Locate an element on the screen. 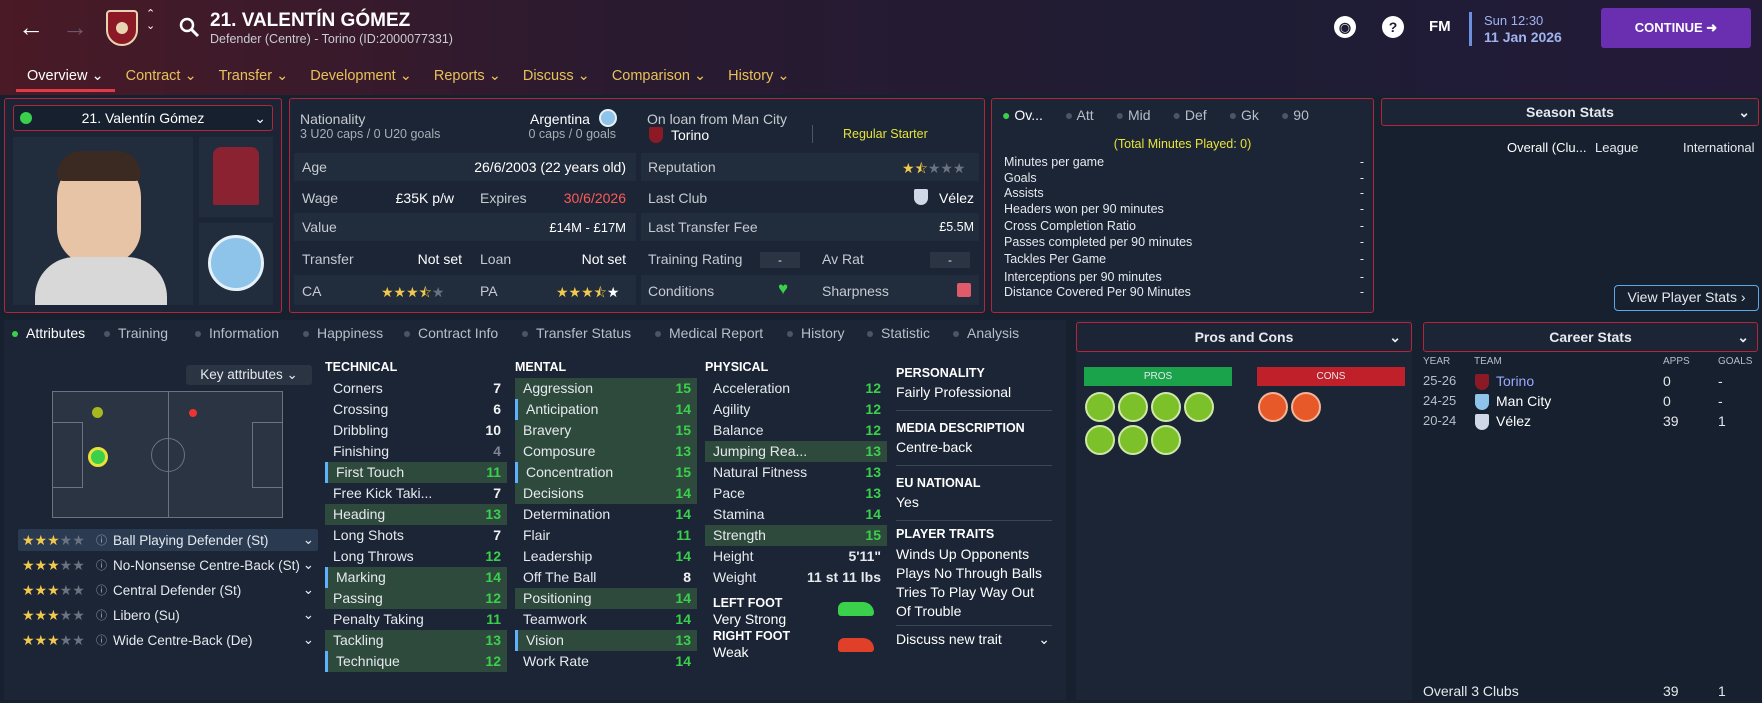  stats-tab-mid: ● Mid is located at coordinates (1133, 115).